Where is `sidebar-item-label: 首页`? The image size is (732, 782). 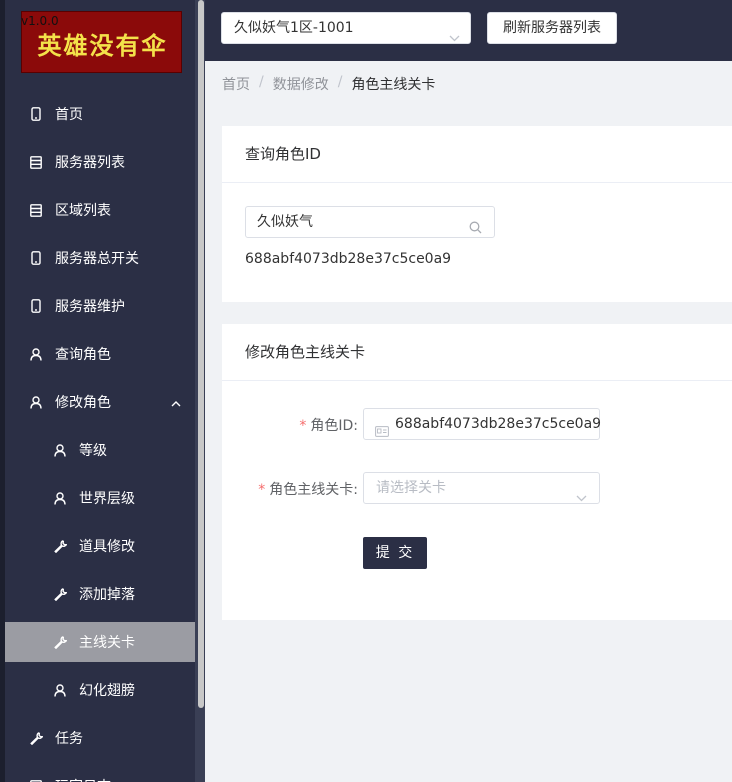 sidebar-item-label: 首页 is located at coordinates (69, 115).